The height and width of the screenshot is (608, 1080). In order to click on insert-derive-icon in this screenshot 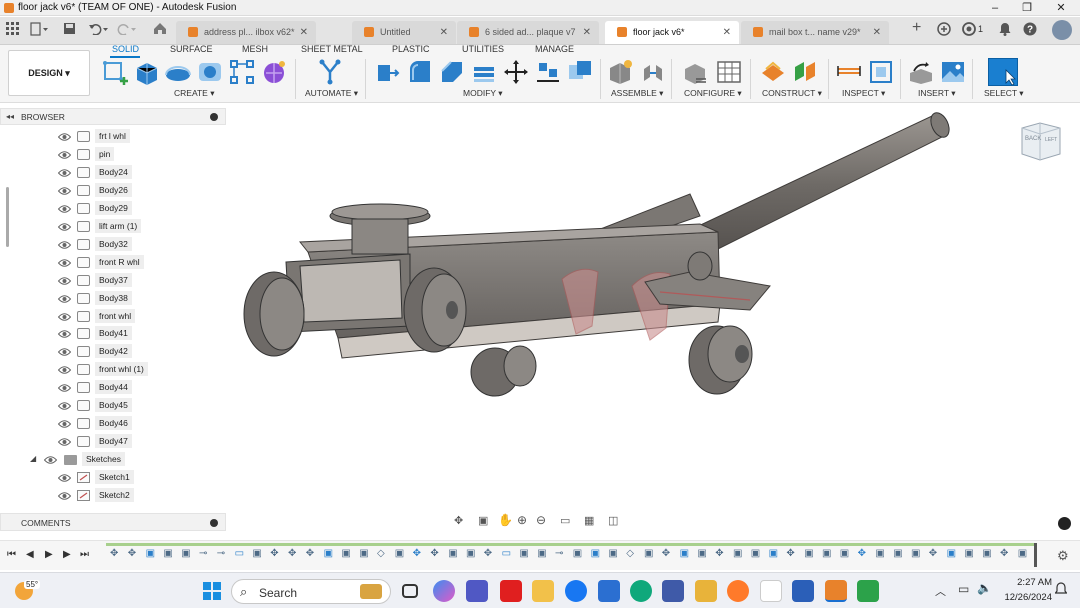, I will do `click(921, 72)`.